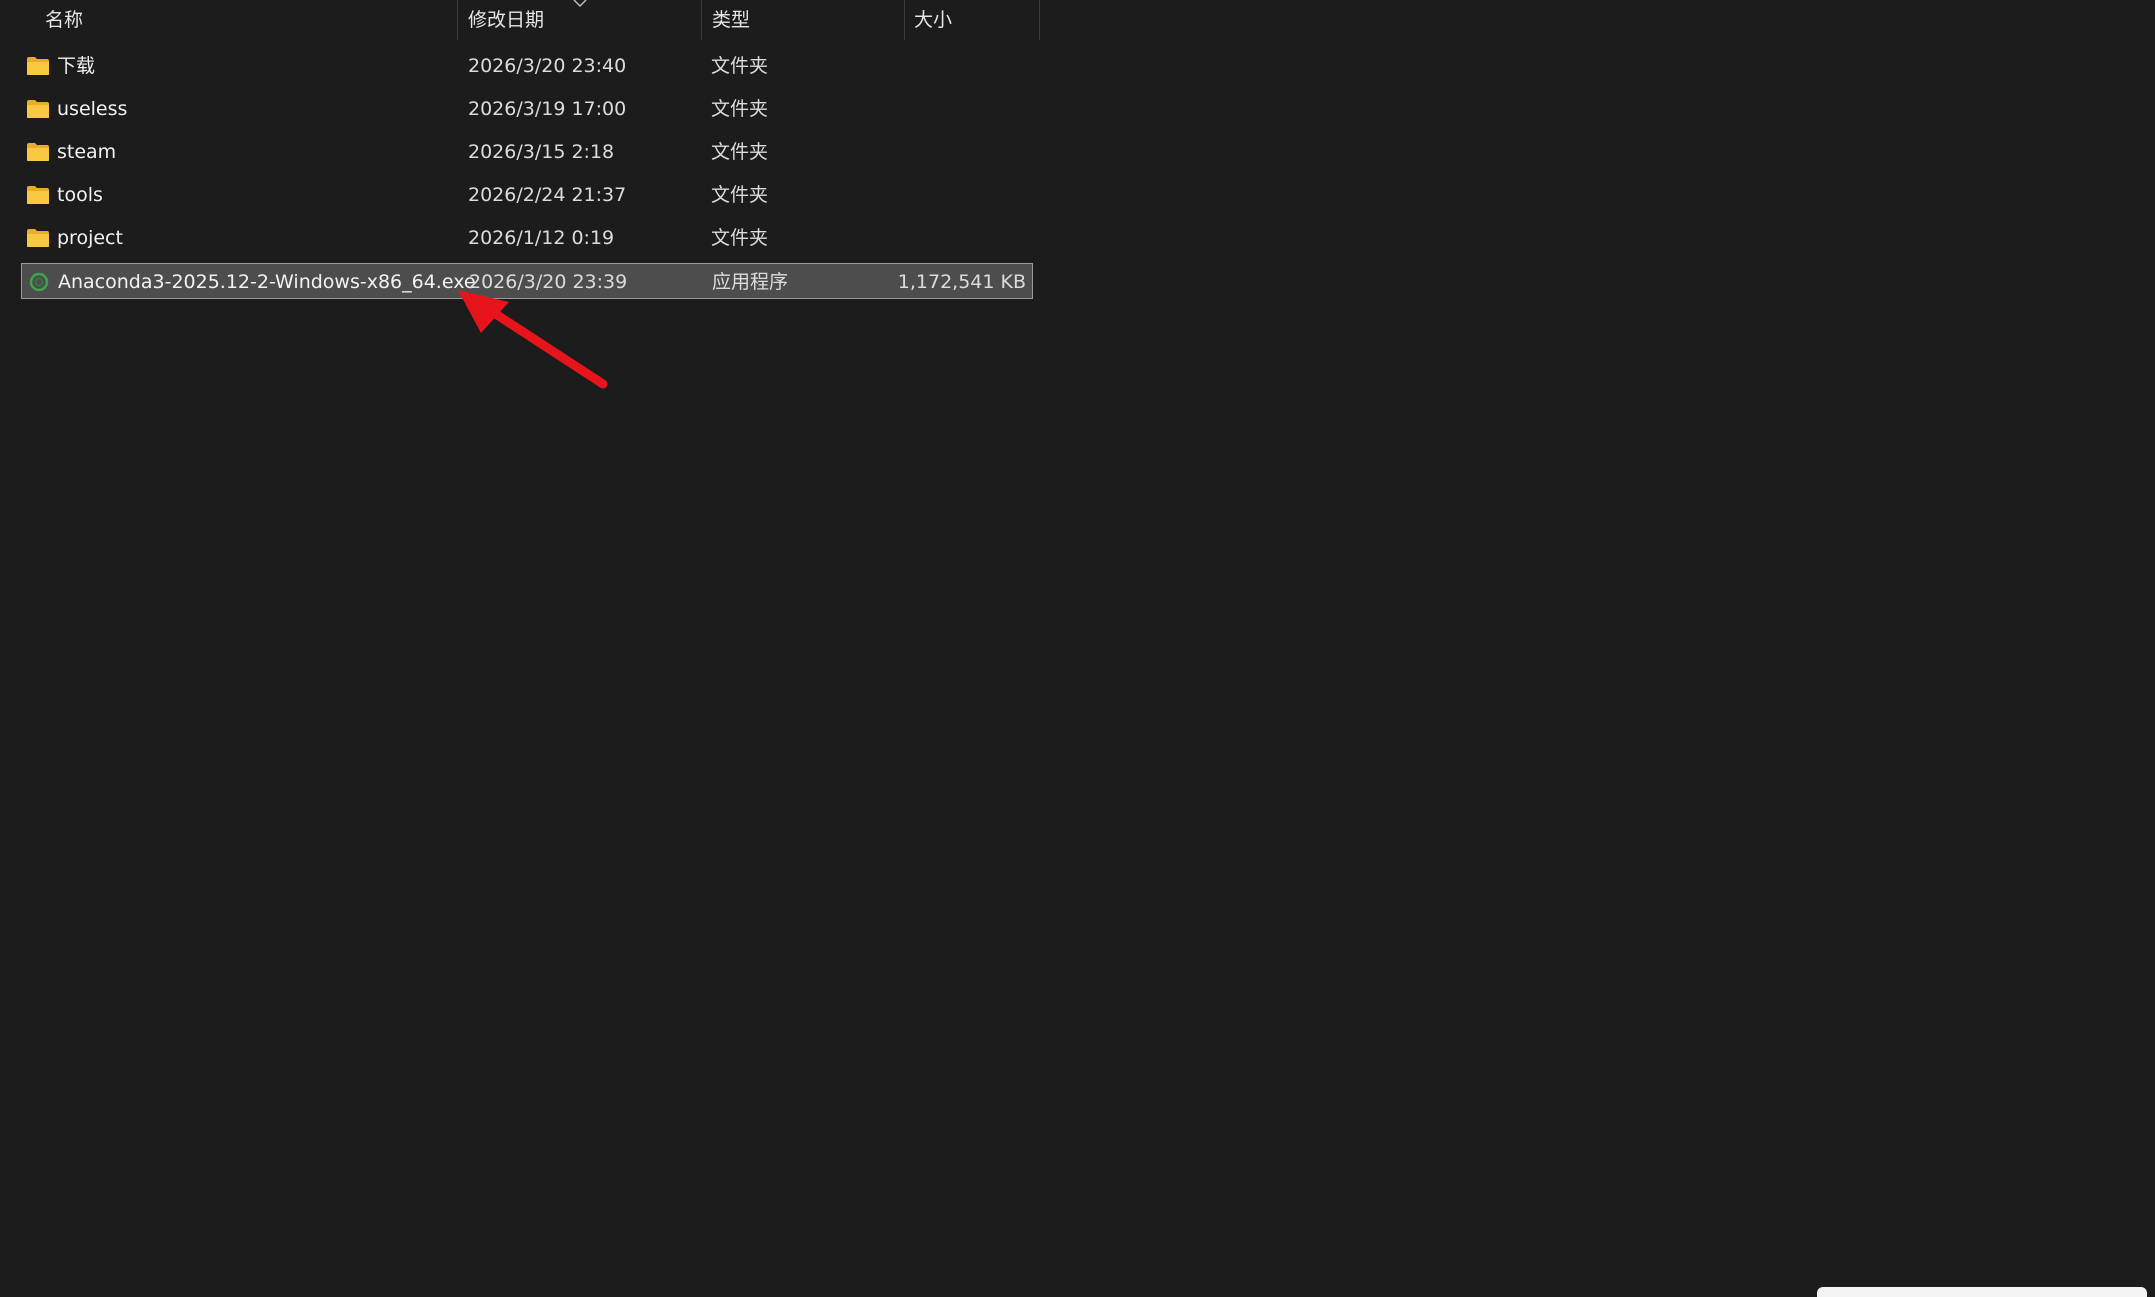 The image size is (2155, 1297). What do you see at coordinates (580, 4) in the screenshot?
I see `sort-descending-icon` at bounding box center [580, 4].